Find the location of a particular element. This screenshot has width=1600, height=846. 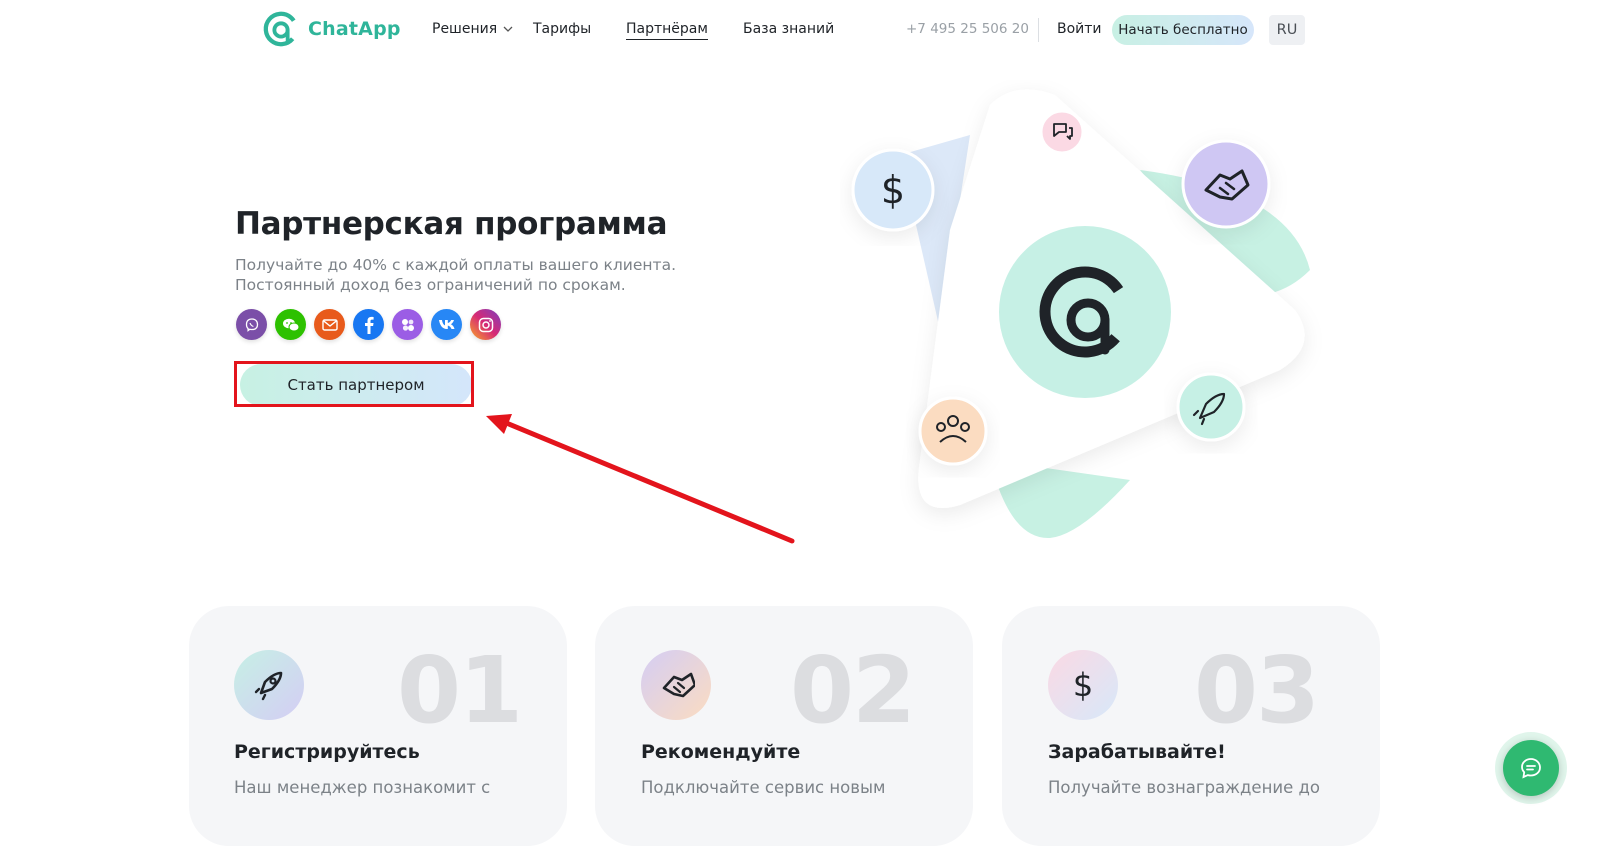

step-title-2: Рекомендуйте is located at coordinates (721, 752).